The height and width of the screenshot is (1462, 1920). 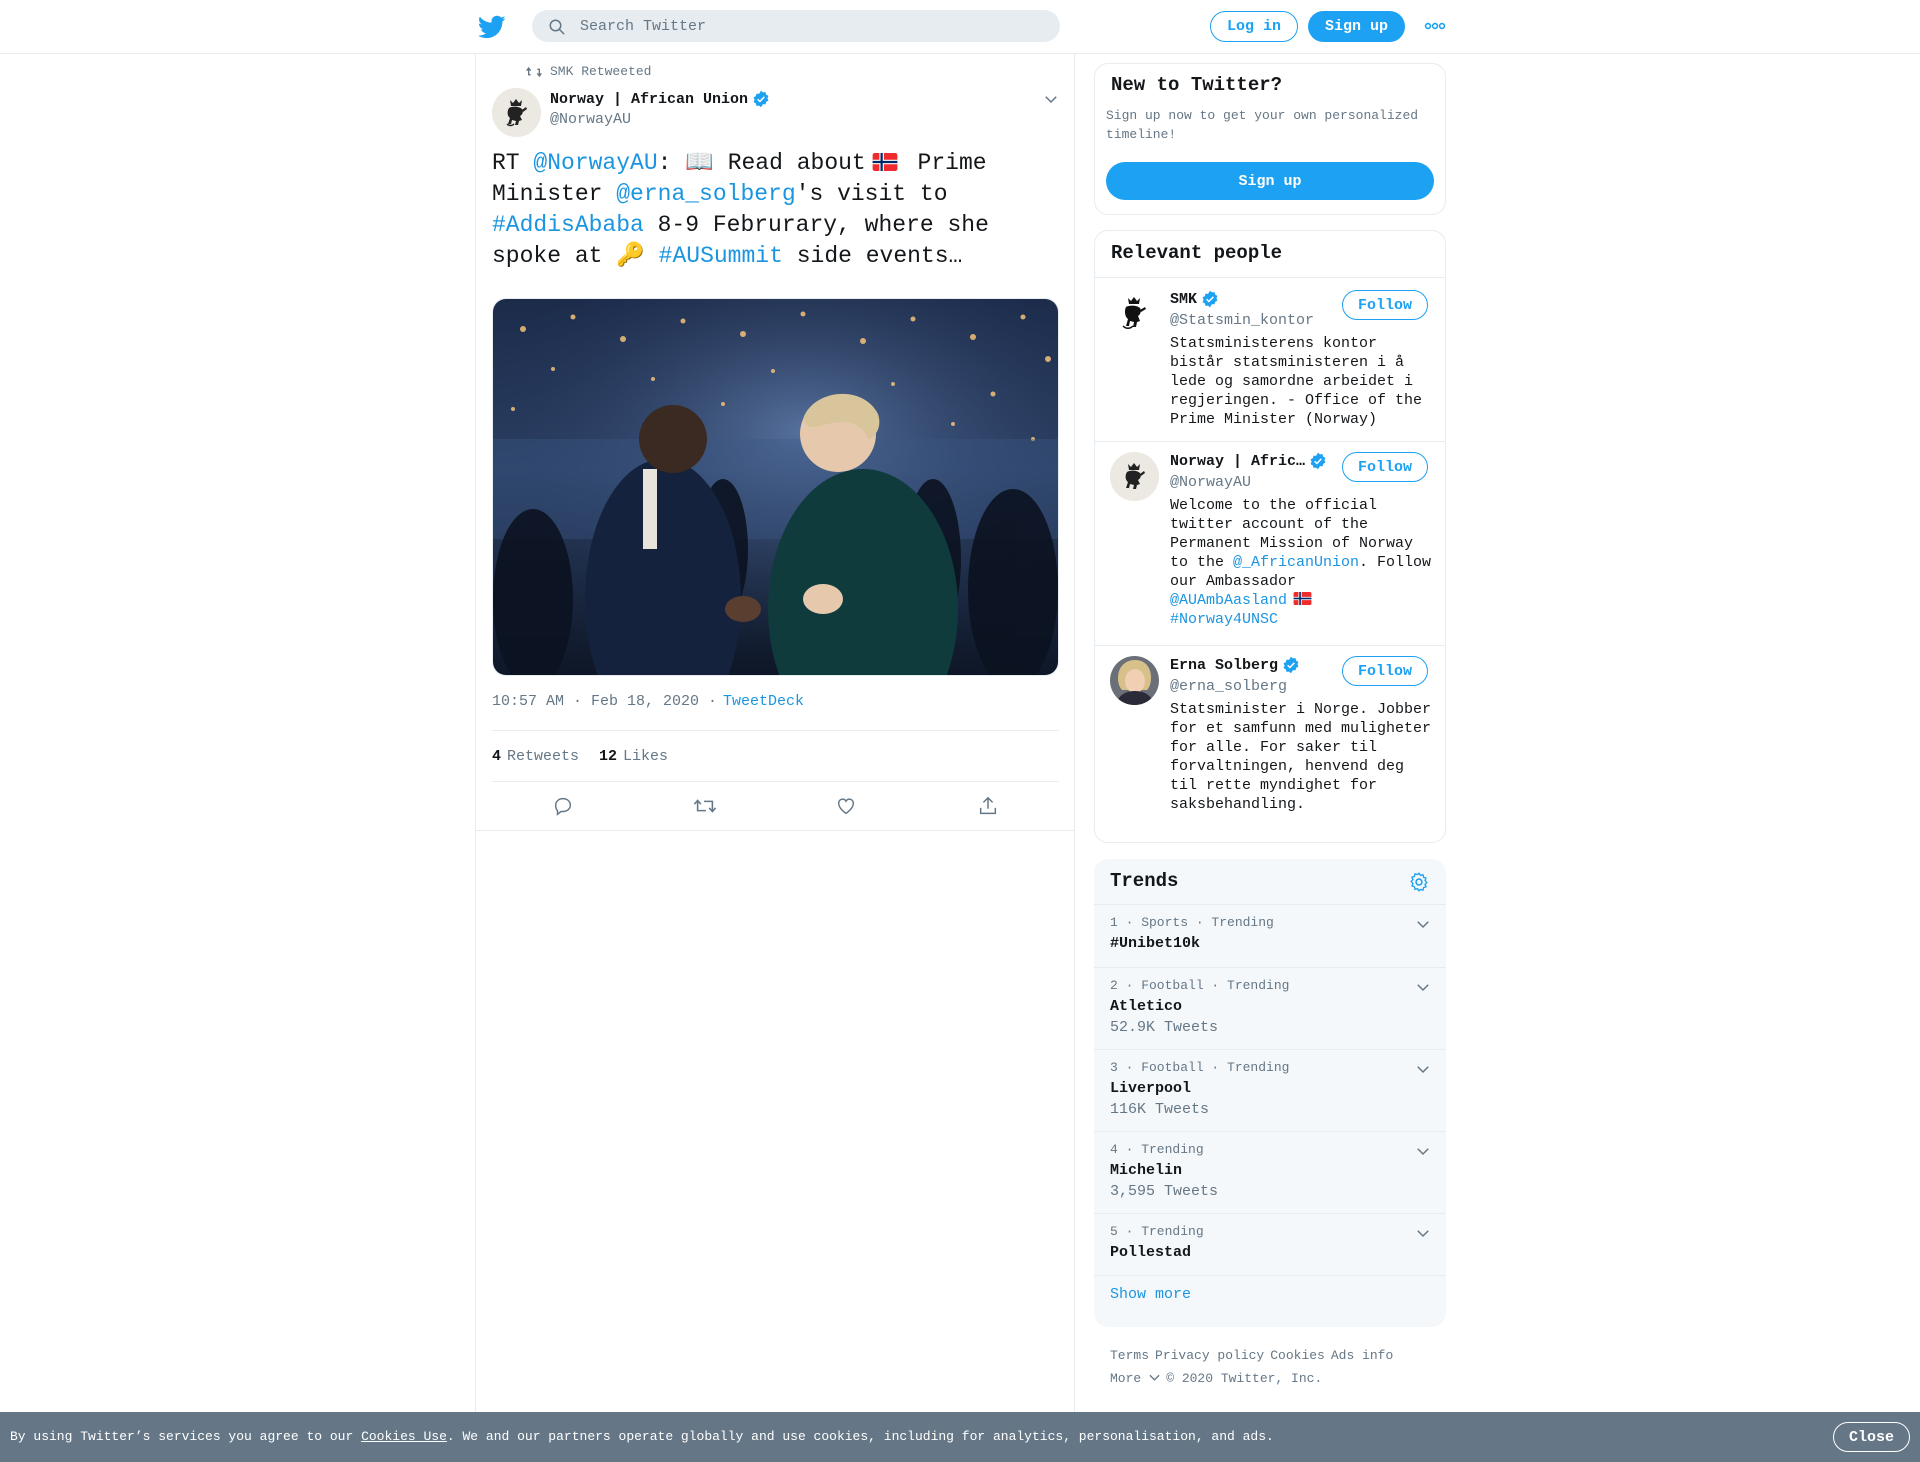 I want to click on mention-link: @NorwayAU, so click(x=595, y=163).